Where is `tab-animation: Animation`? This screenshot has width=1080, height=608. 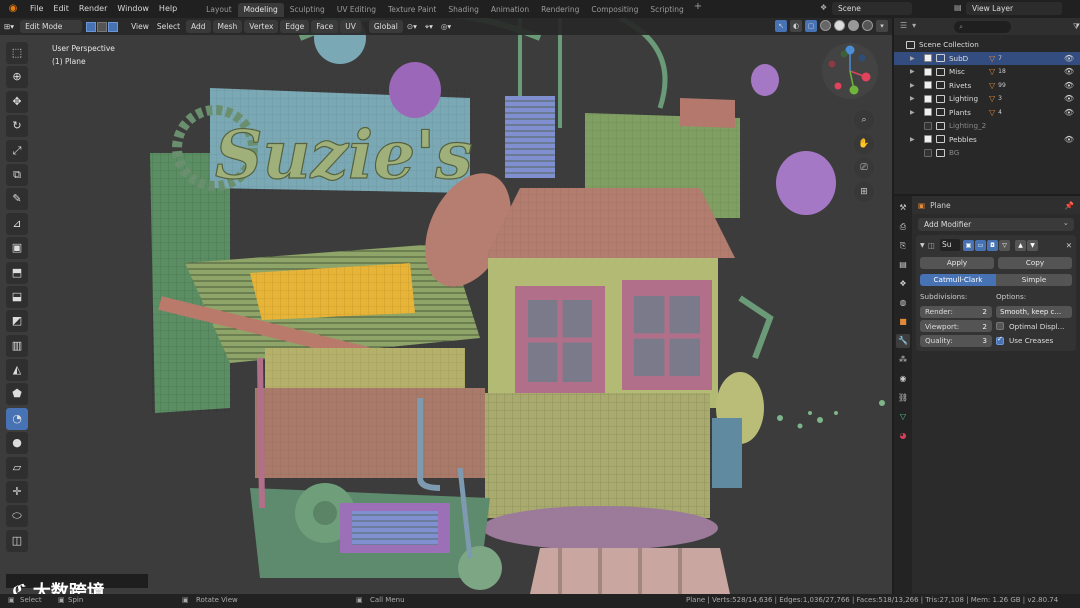
tab-animation: Animation is located at coordinates (510, 10).